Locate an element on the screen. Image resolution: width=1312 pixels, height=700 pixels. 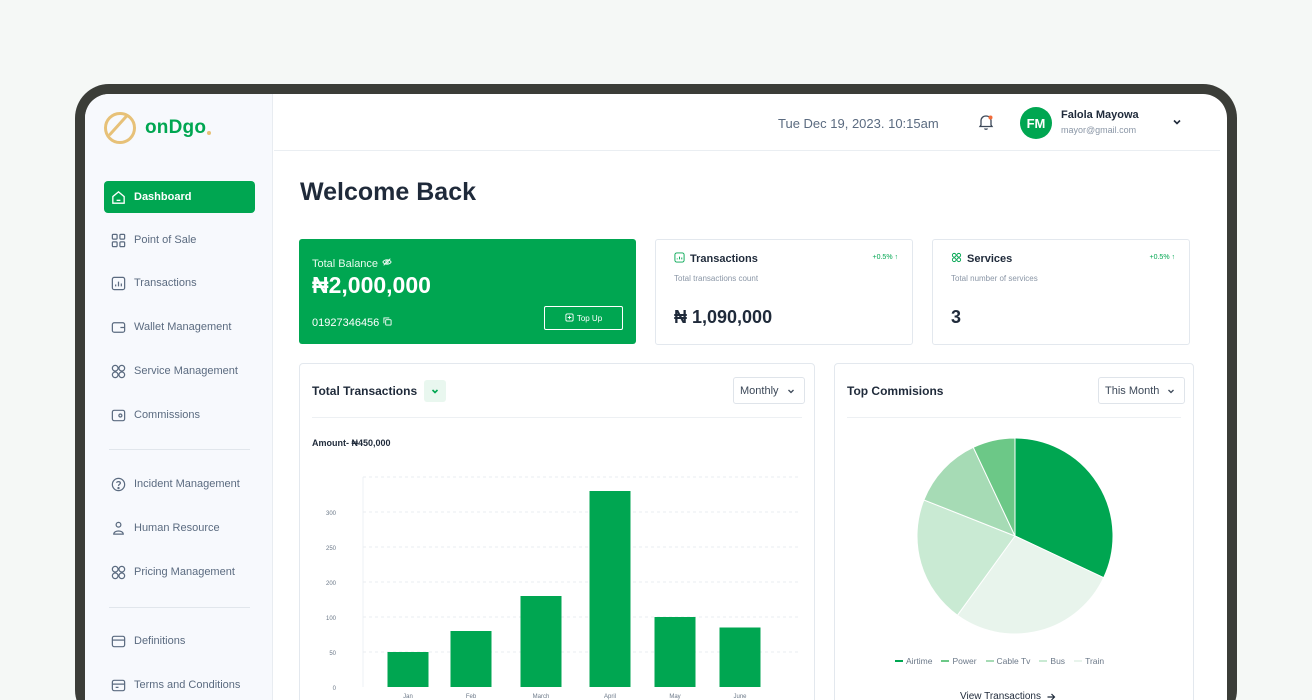
y-tick-label: 250 is located at coordinates (331, 549).